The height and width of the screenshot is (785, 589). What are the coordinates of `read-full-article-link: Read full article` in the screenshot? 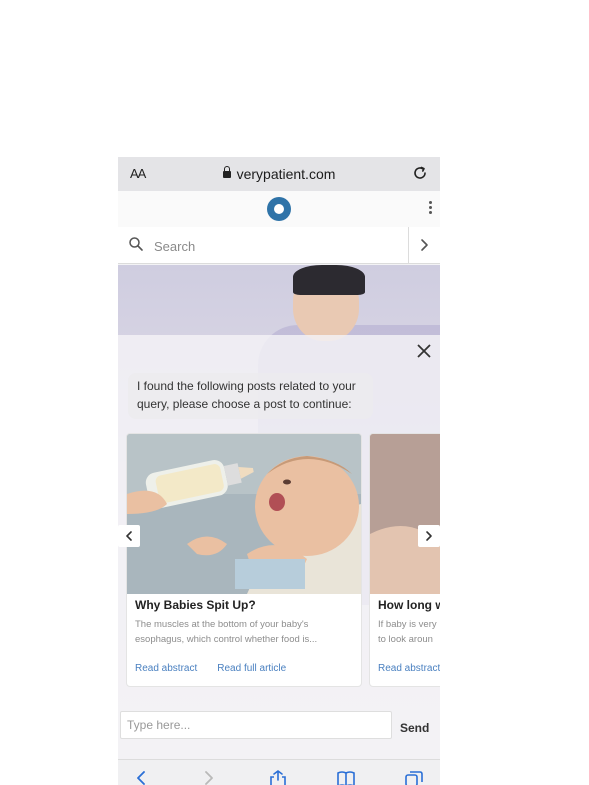 It's located at (251, 668).